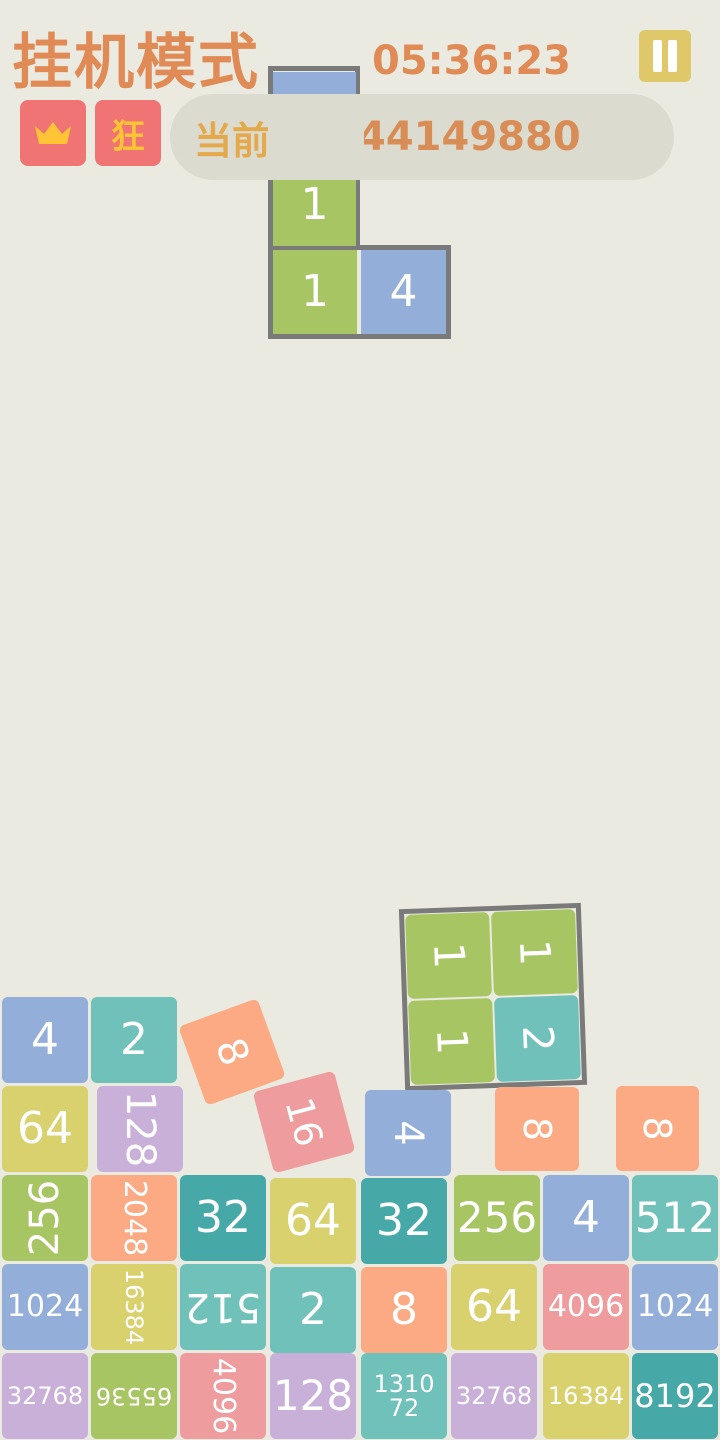  Describe the element at coordinates (404, 1396) in the screenshot. I see `board-tile: 131072` at that location.